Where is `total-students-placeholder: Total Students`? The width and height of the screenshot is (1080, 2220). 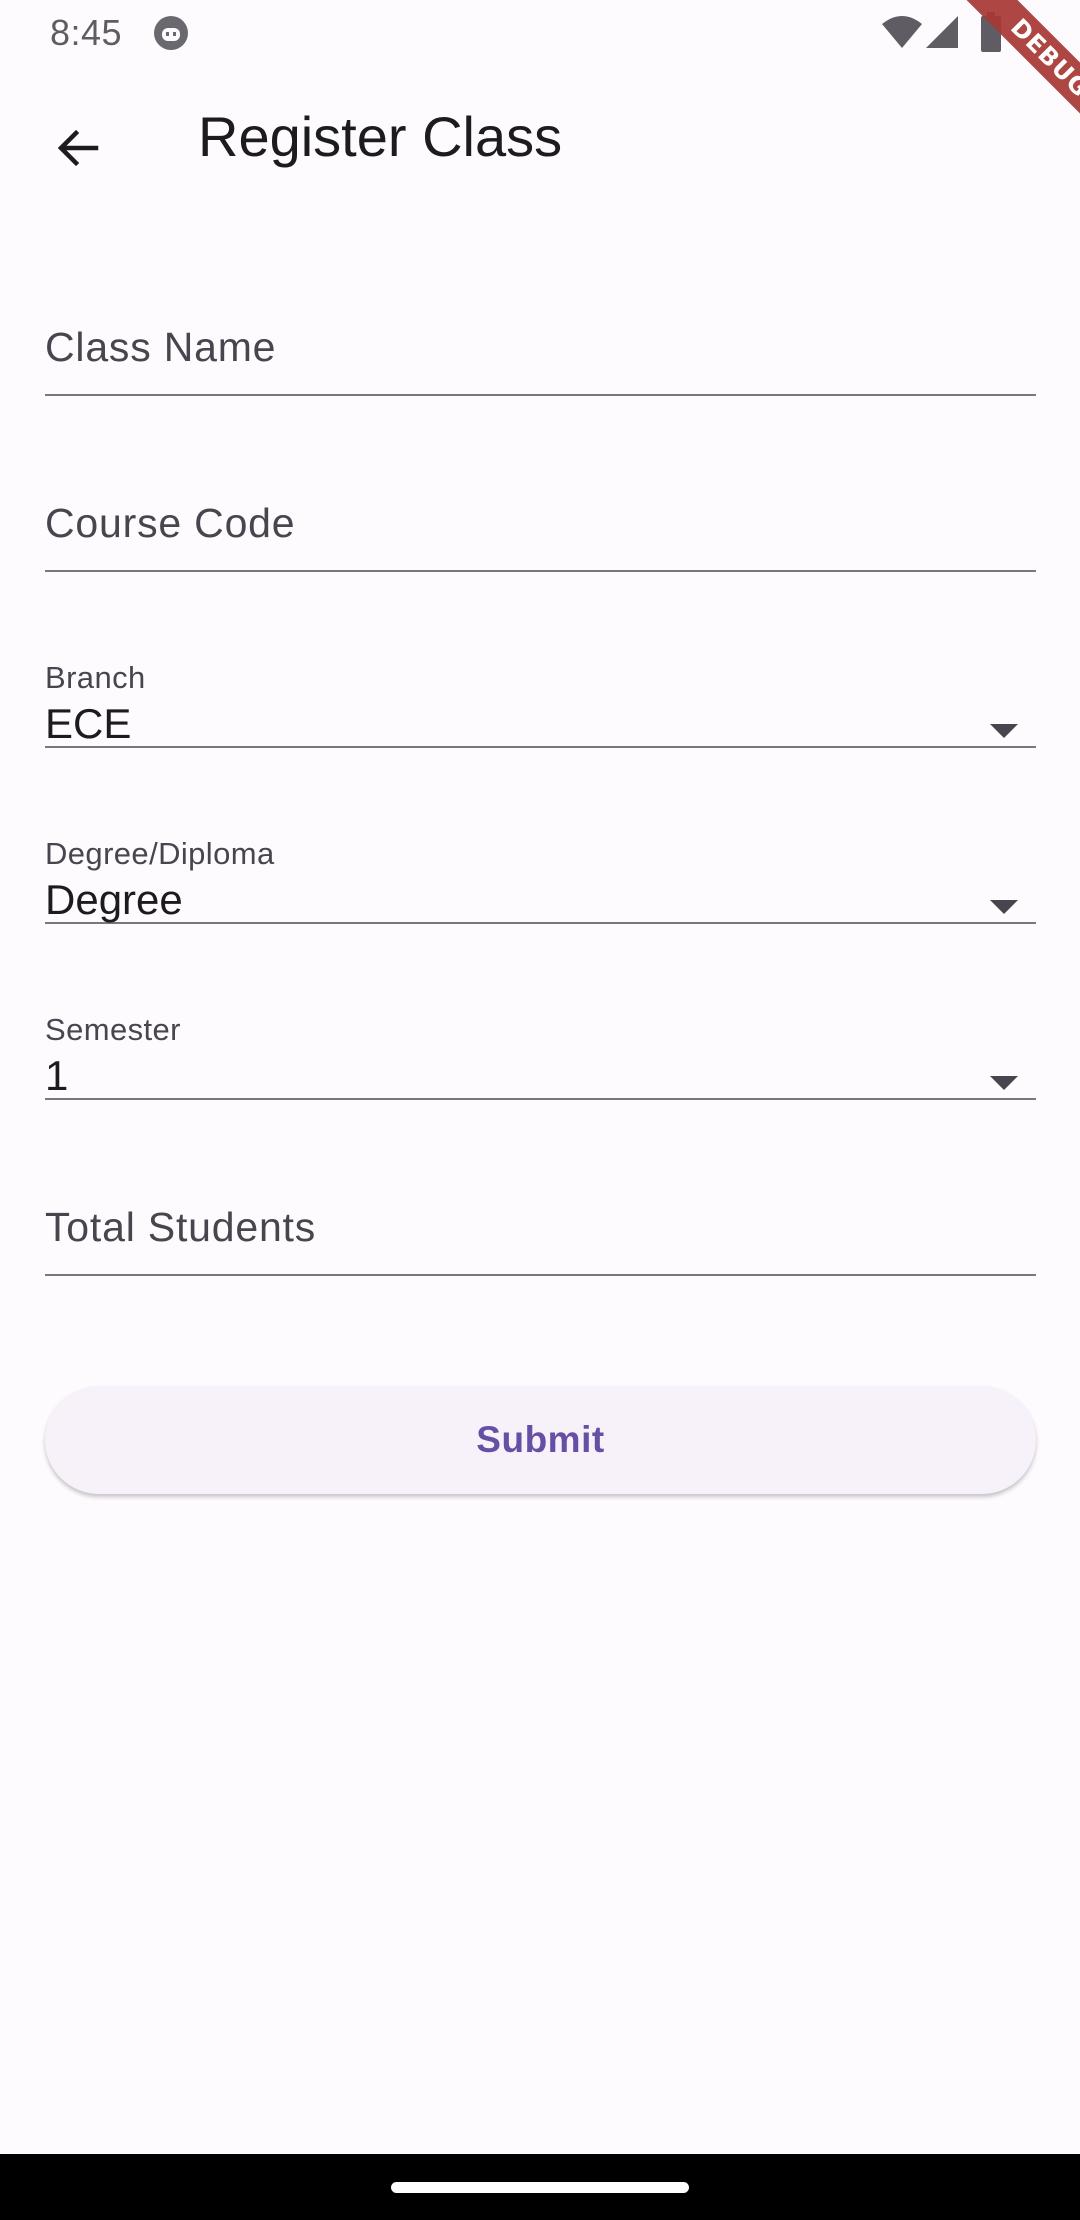
total-students-placeholder: Total Students is located at coordinates (181, 1227).